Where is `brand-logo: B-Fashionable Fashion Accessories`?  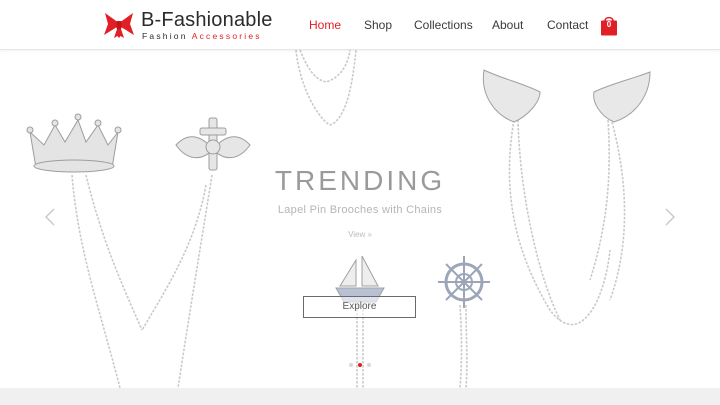 brand-logo: B-Fashionable Fashion Accessories is located at coordinates (193, 26).